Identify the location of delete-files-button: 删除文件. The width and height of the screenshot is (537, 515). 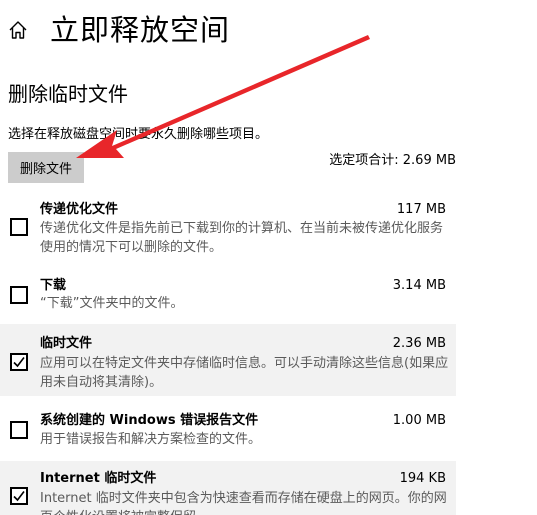
(46, 167).